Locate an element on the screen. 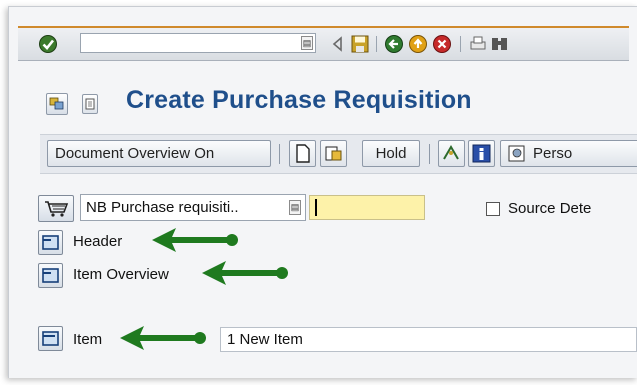  info-button is located at coordinates (481, 153).